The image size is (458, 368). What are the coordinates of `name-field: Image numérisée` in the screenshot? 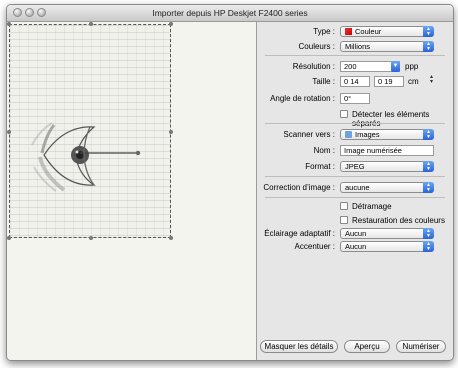 It's located at (387, 150).